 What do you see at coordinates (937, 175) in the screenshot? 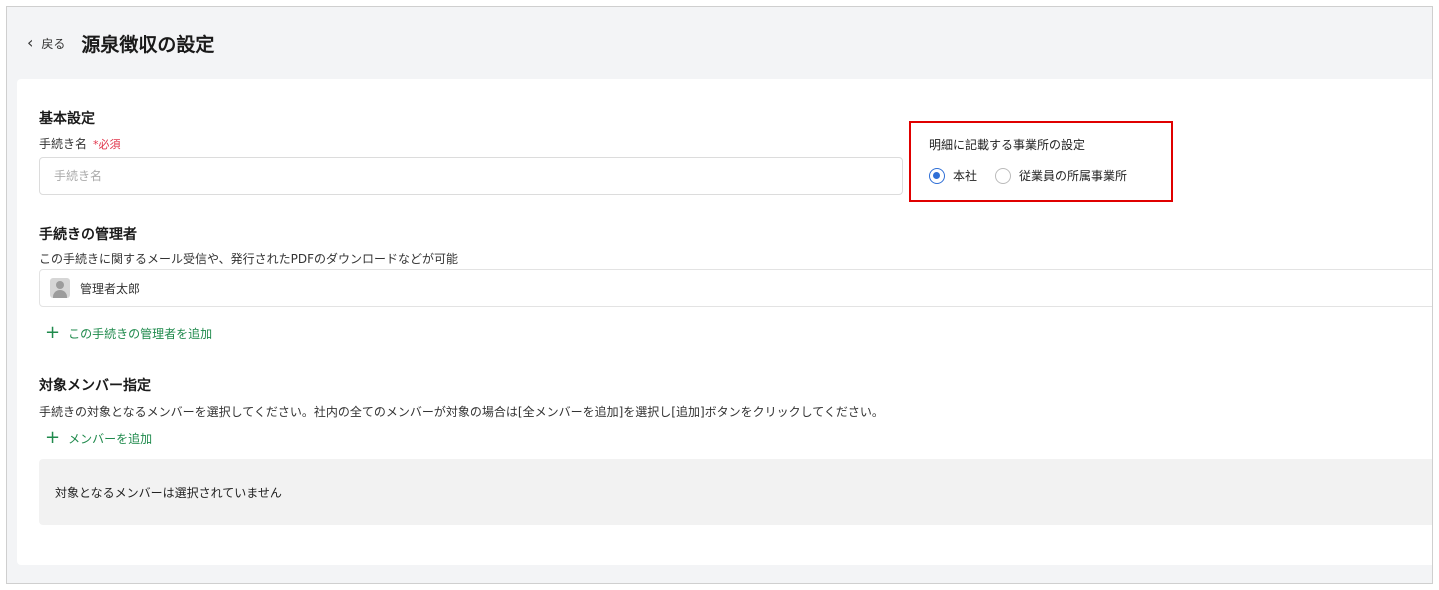
I see `radio-head-office` at bounding box center [937, 175].